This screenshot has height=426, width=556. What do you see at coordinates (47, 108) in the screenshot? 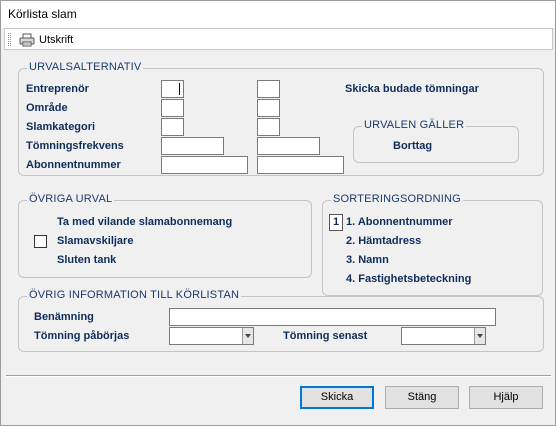
I see `omrade-label: Område` at bounding box center [47, 108].